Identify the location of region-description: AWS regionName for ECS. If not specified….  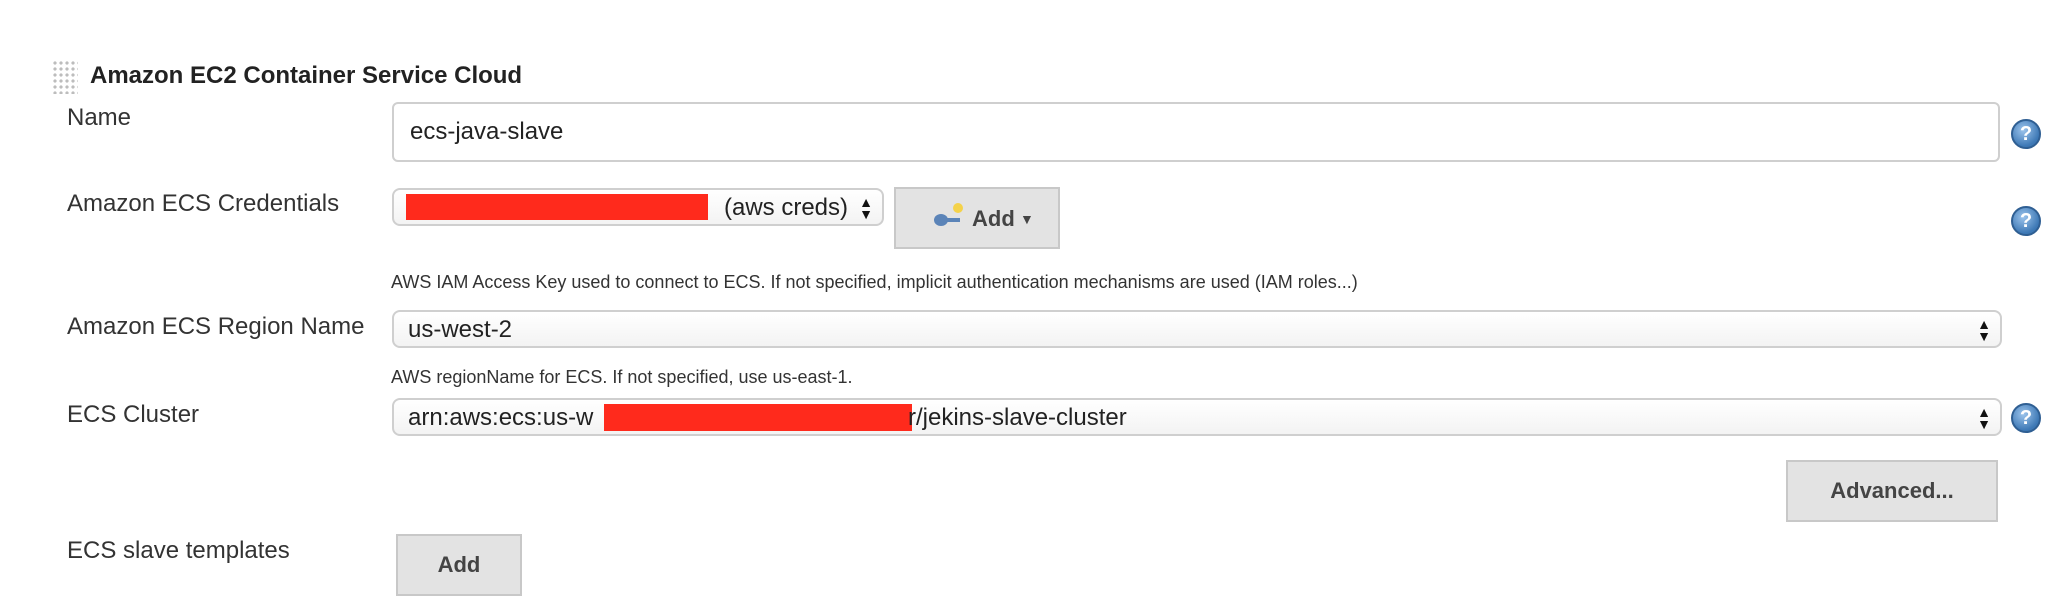
(622, 377).